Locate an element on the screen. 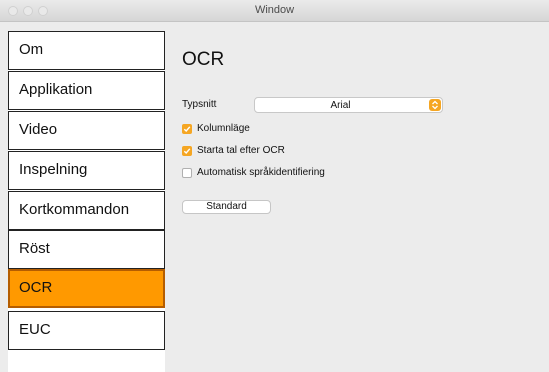 The image size is (549, 372). sidebar-item-video: Video is located at coordinates (86, 130).